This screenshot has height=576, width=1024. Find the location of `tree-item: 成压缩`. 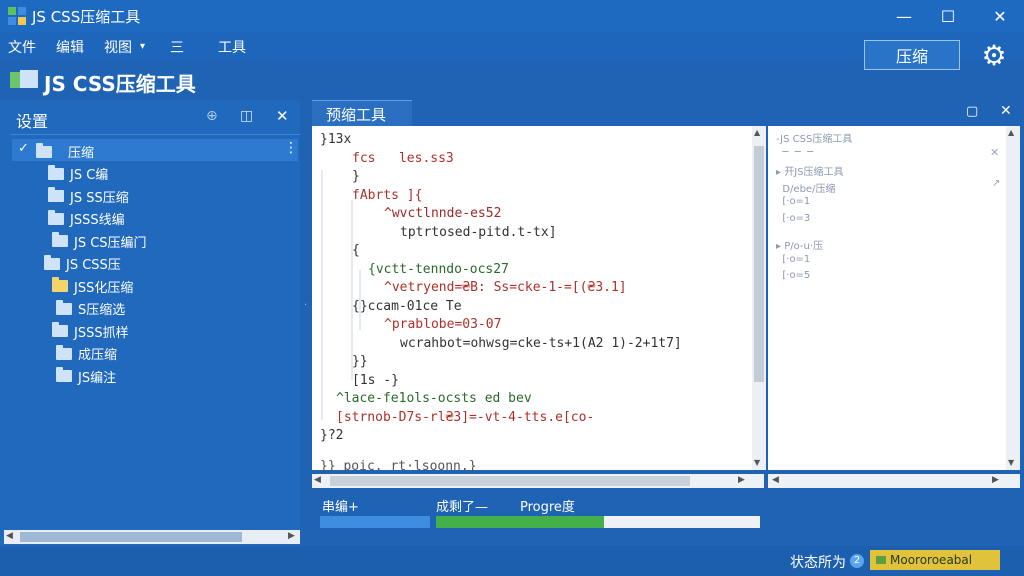

tree-item: 成压缩 is located at coordinates (86, 353).